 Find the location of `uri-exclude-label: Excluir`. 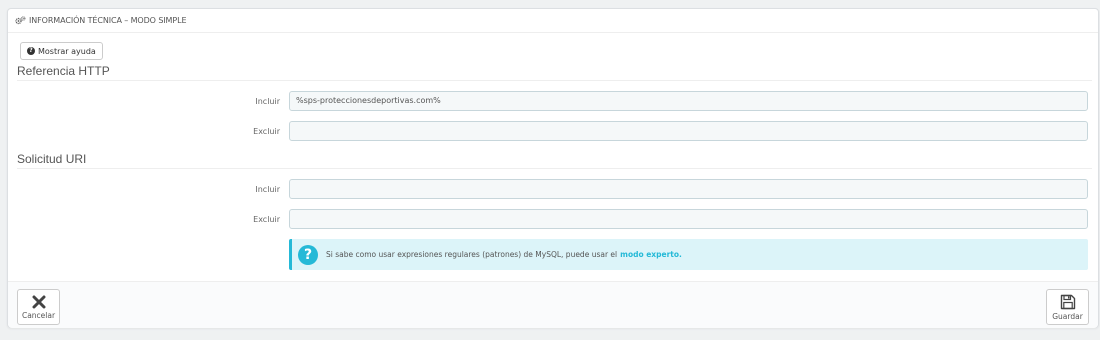

uri-exclude-label: Excluir is located at coordinates (266, 219).